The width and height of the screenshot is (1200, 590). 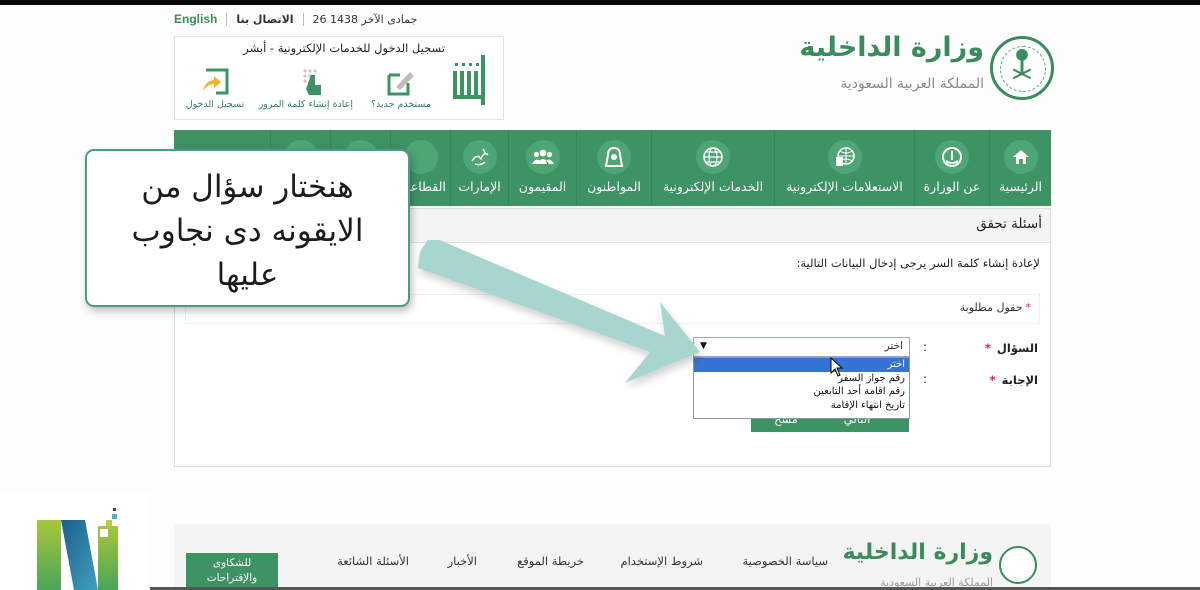 What do you see at coordinates (926, 68) in the screenshot?
I see `ministry-logo: وزارة الداخلية المملكة العربية السعودية` at bounding box center [926, 68].